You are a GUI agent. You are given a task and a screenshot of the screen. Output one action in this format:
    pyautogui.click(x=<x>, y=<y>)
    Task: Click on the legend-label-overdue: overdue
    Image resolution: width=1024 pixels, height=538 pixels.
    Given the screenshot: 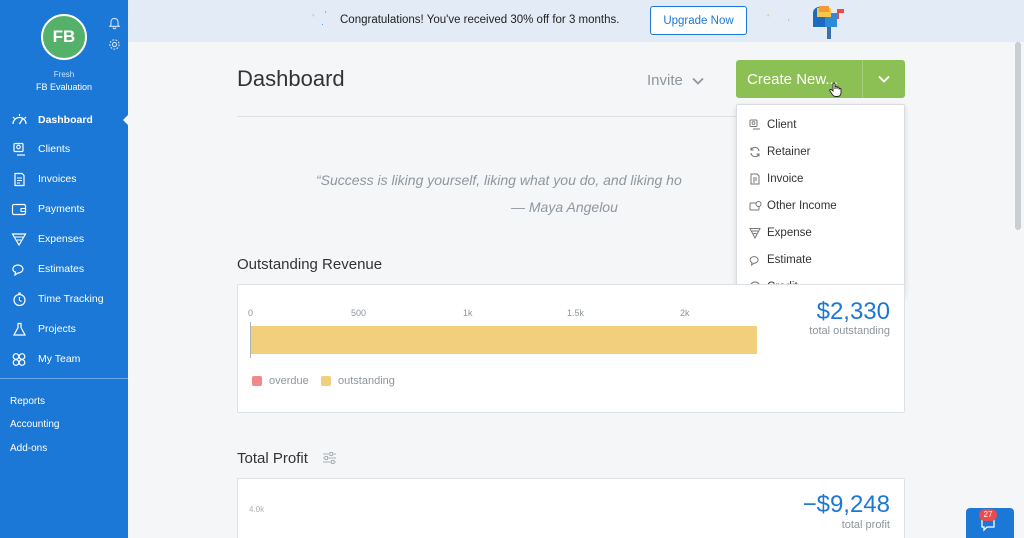 What is the action you would take?
    pyautogui.click(x=289, y=381)
    